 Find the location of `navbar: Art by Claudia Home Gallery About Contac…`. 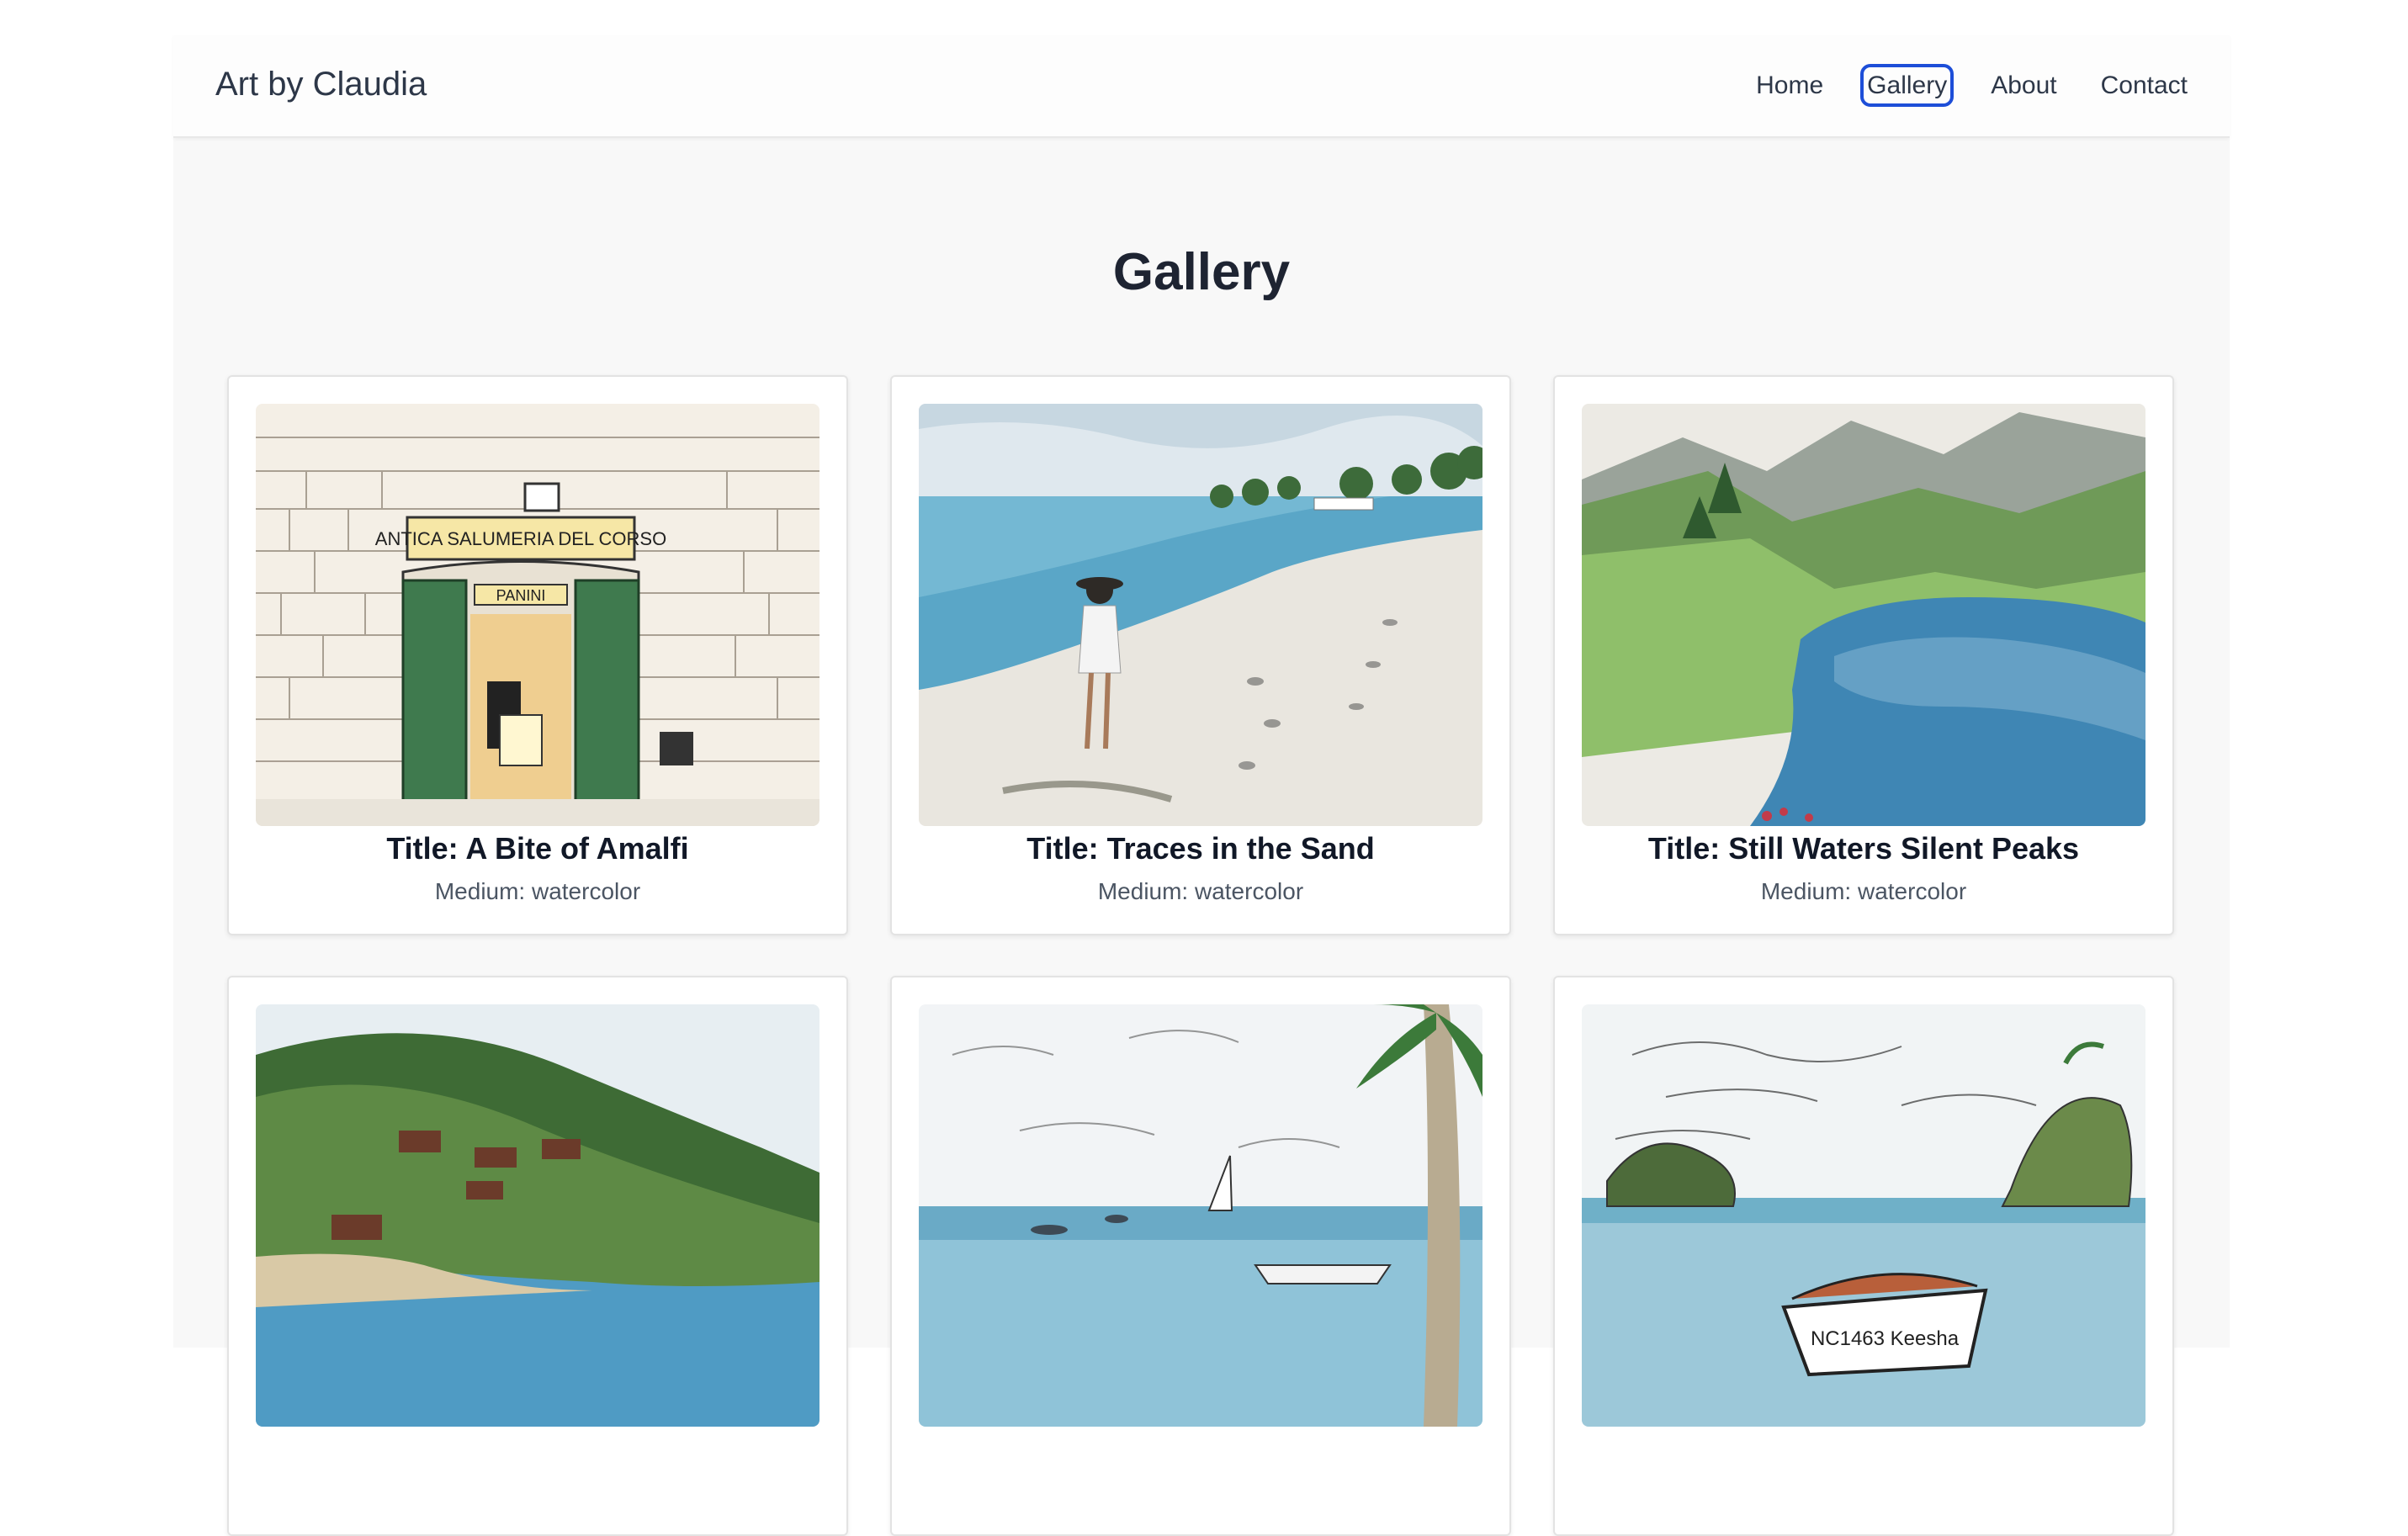

navbar: Art by Claudia Home Gallery About Contac… is located at coordinates (1201, 86).